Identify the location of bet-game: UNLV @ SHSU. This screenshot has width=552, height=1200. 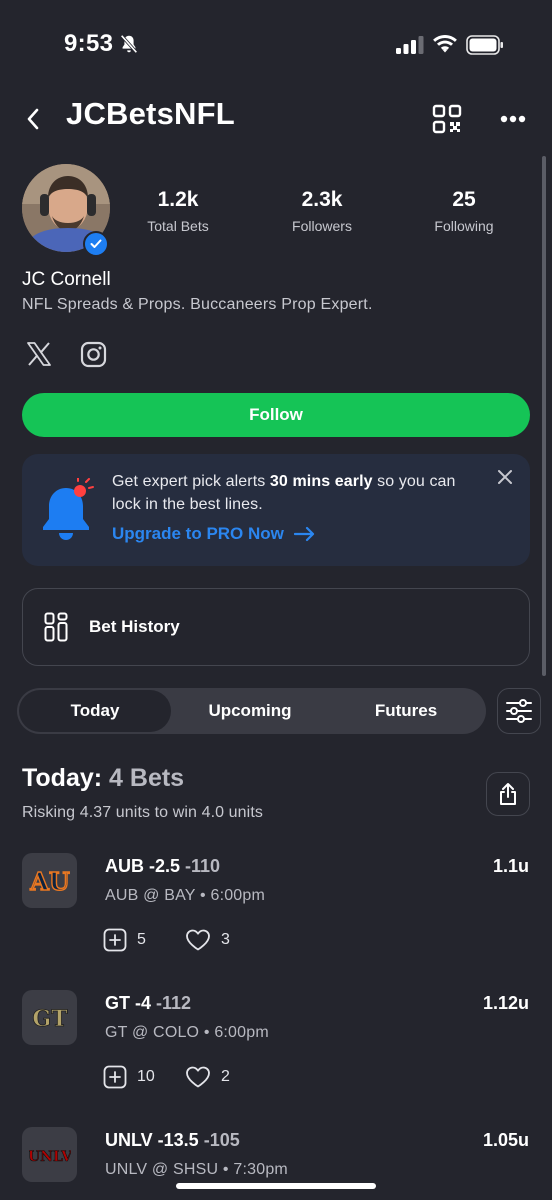
(162, 1169).